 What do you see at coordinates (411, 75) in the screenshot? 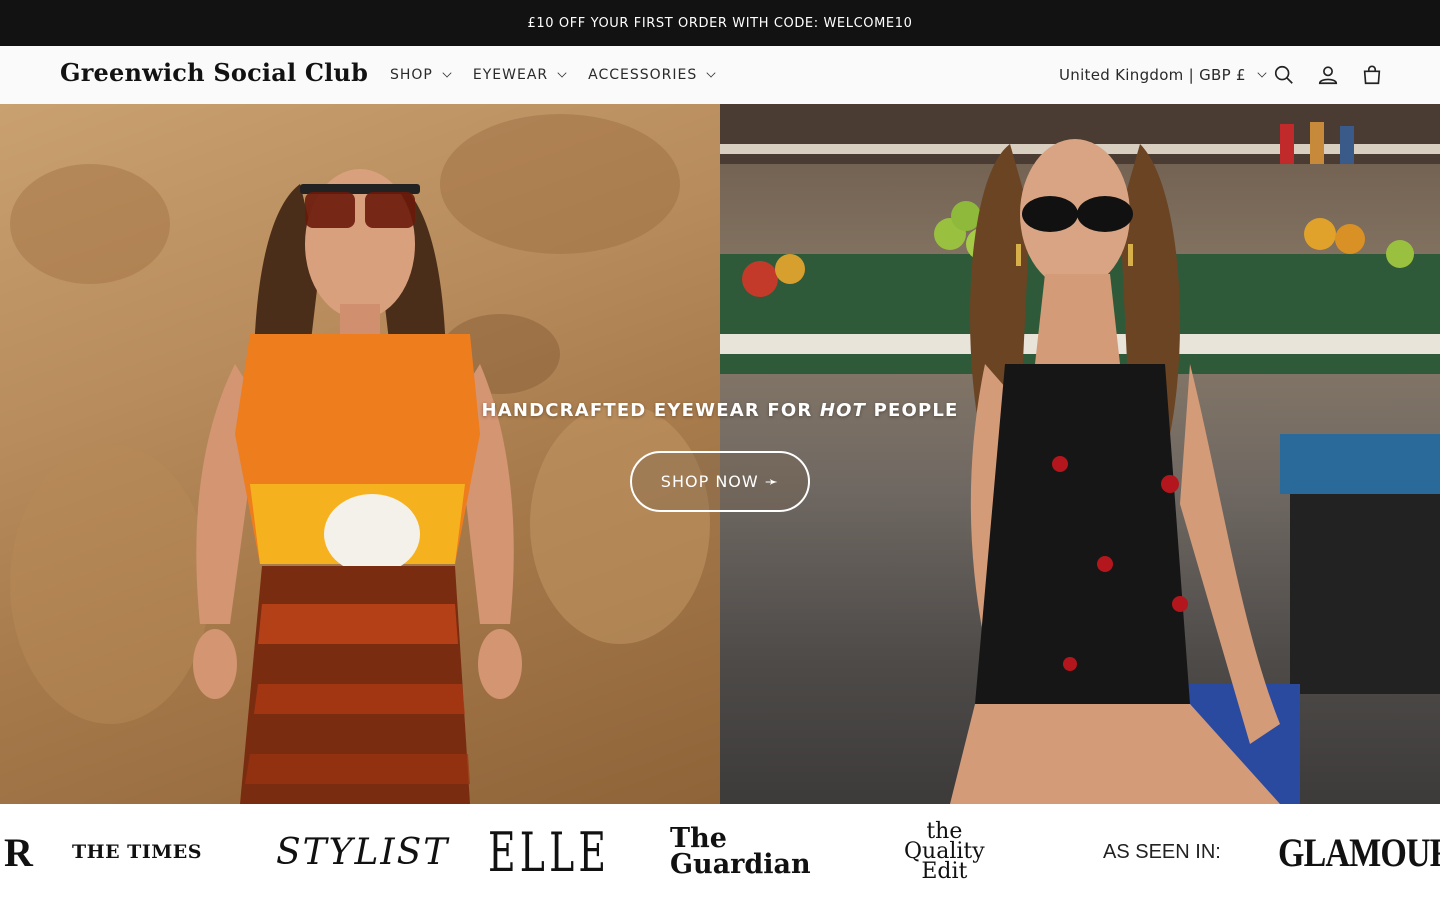
I see `nav-shop-label: SHOP` at bounding box center [411, 75].